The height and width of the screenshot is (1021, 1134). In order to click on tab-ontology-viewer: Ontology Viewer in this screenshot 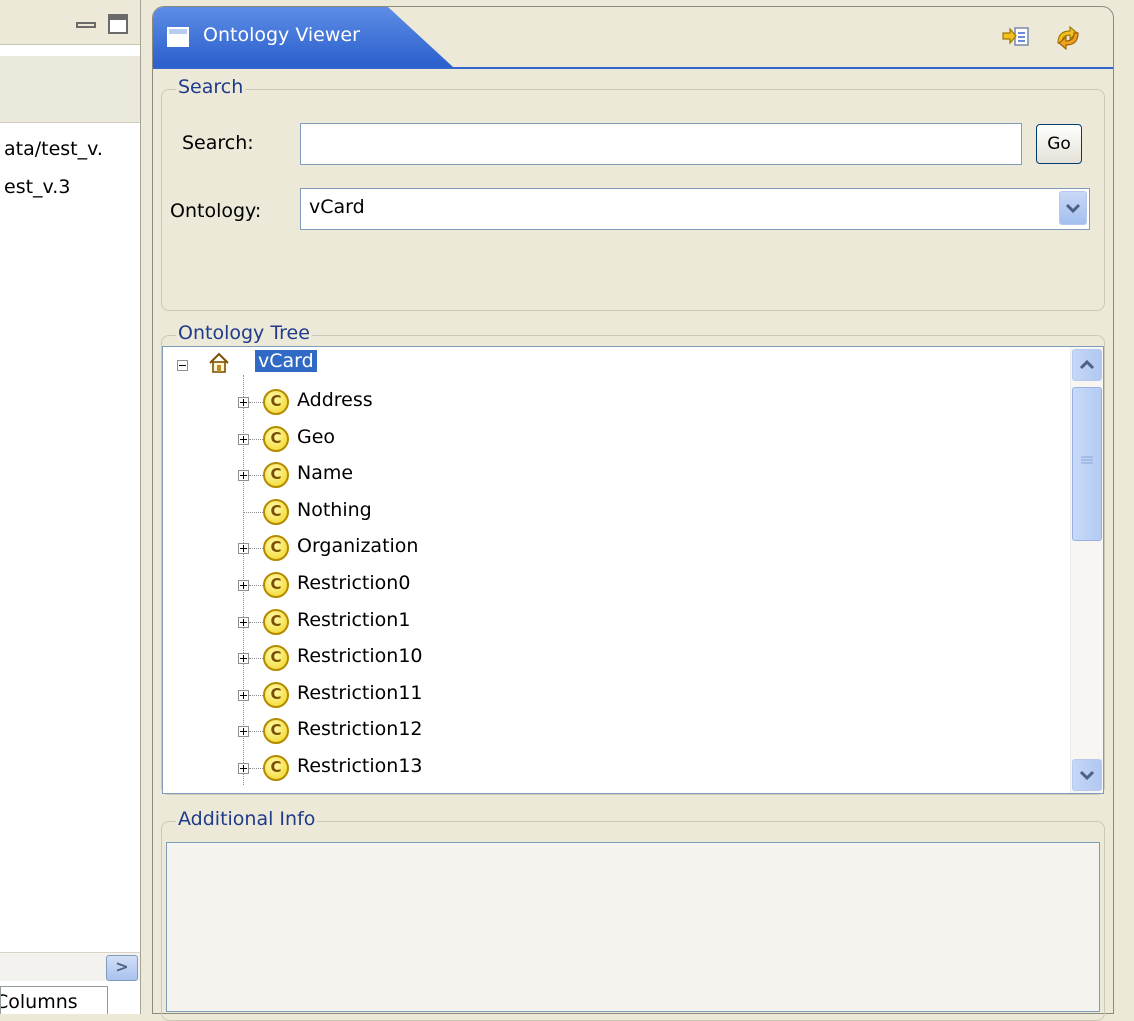, I will do `click(303, 37)`.